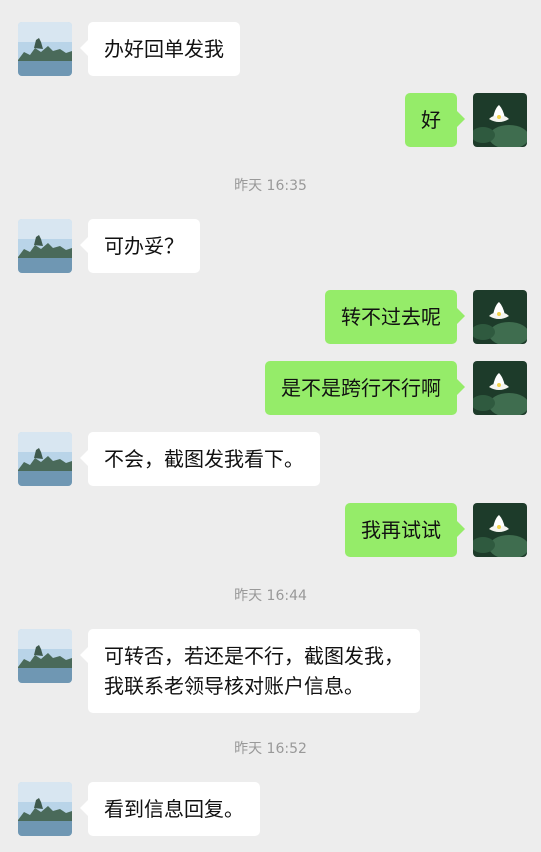 This screenshot has width=541, height=852. I want to click on timestamp: 昨天 16:44, so click(270, 596).